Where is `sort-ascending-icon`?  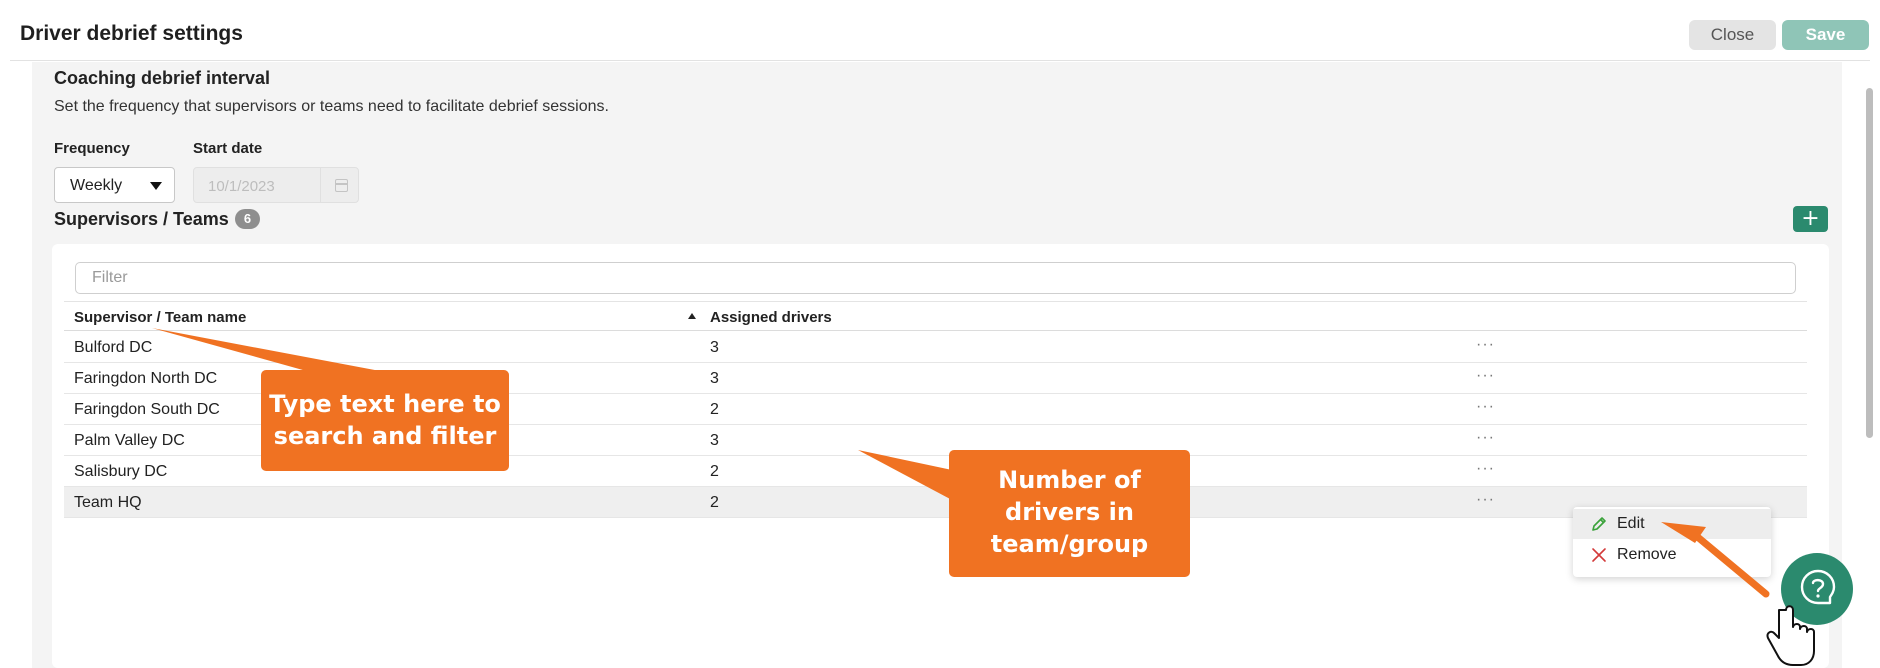 sort-ascending-icon is located at coordinates (692, 316).